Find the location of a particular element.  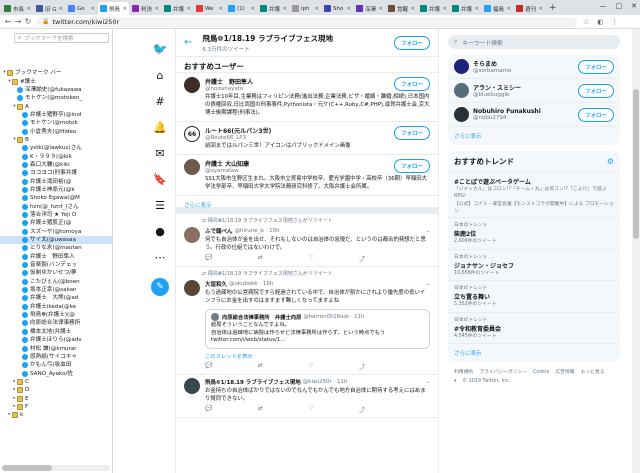

profile-icon: ● is located at coordinates (160, 231).